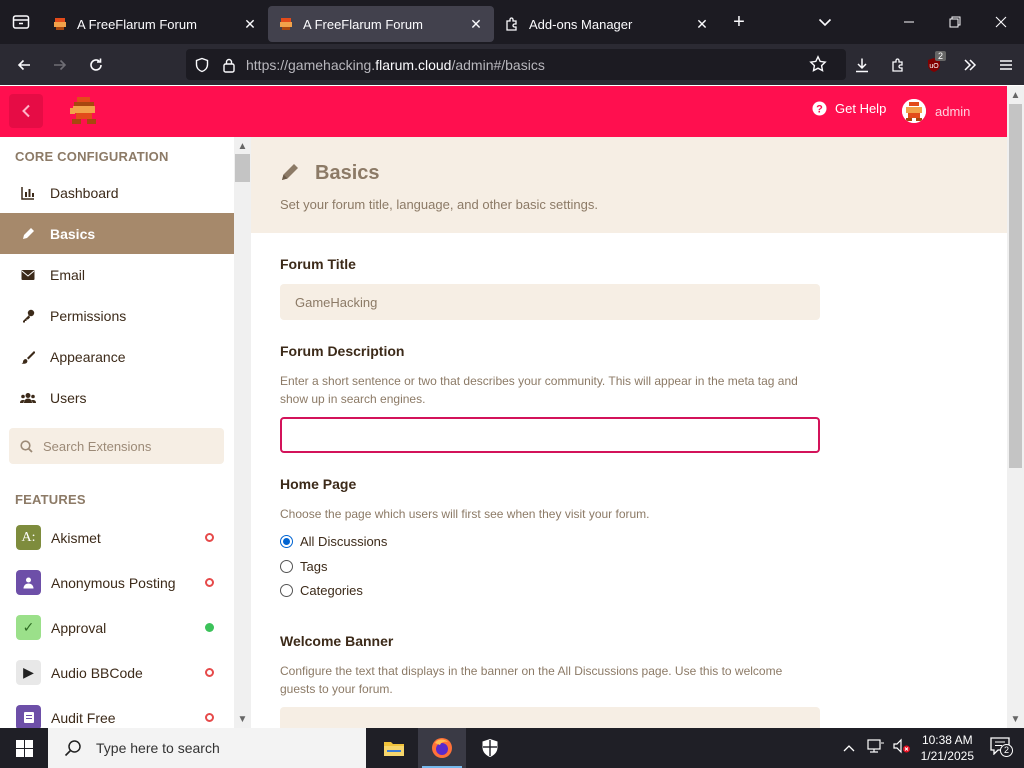  I want to click on browser-tab-3: Add-ons Manager ✕, so click(607, 24).